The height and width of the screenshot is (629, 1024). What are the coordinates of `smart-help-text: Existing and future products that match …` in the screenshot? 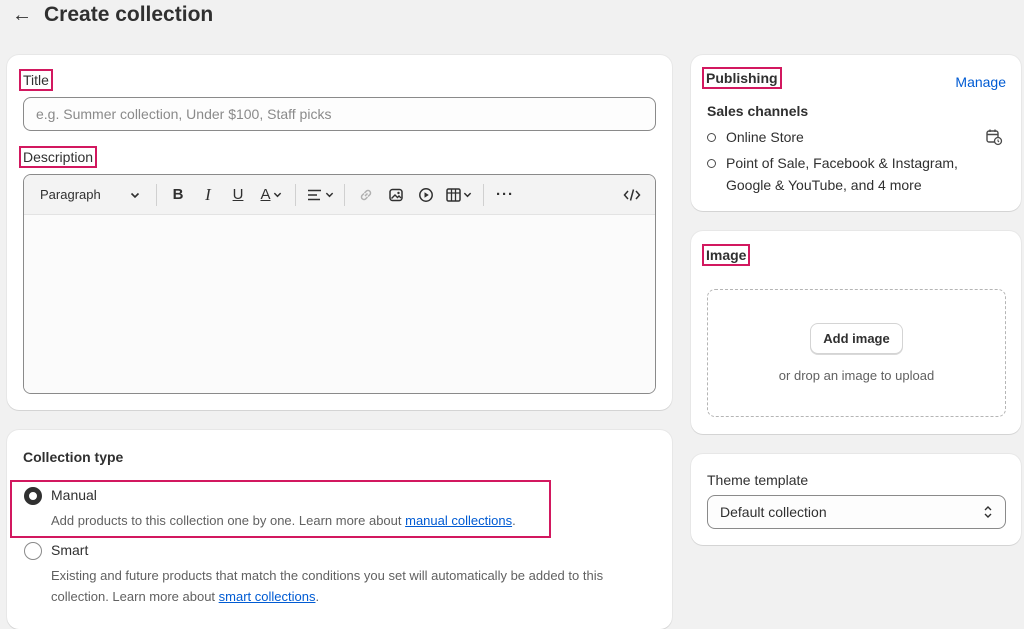 It's located at (351, 586).